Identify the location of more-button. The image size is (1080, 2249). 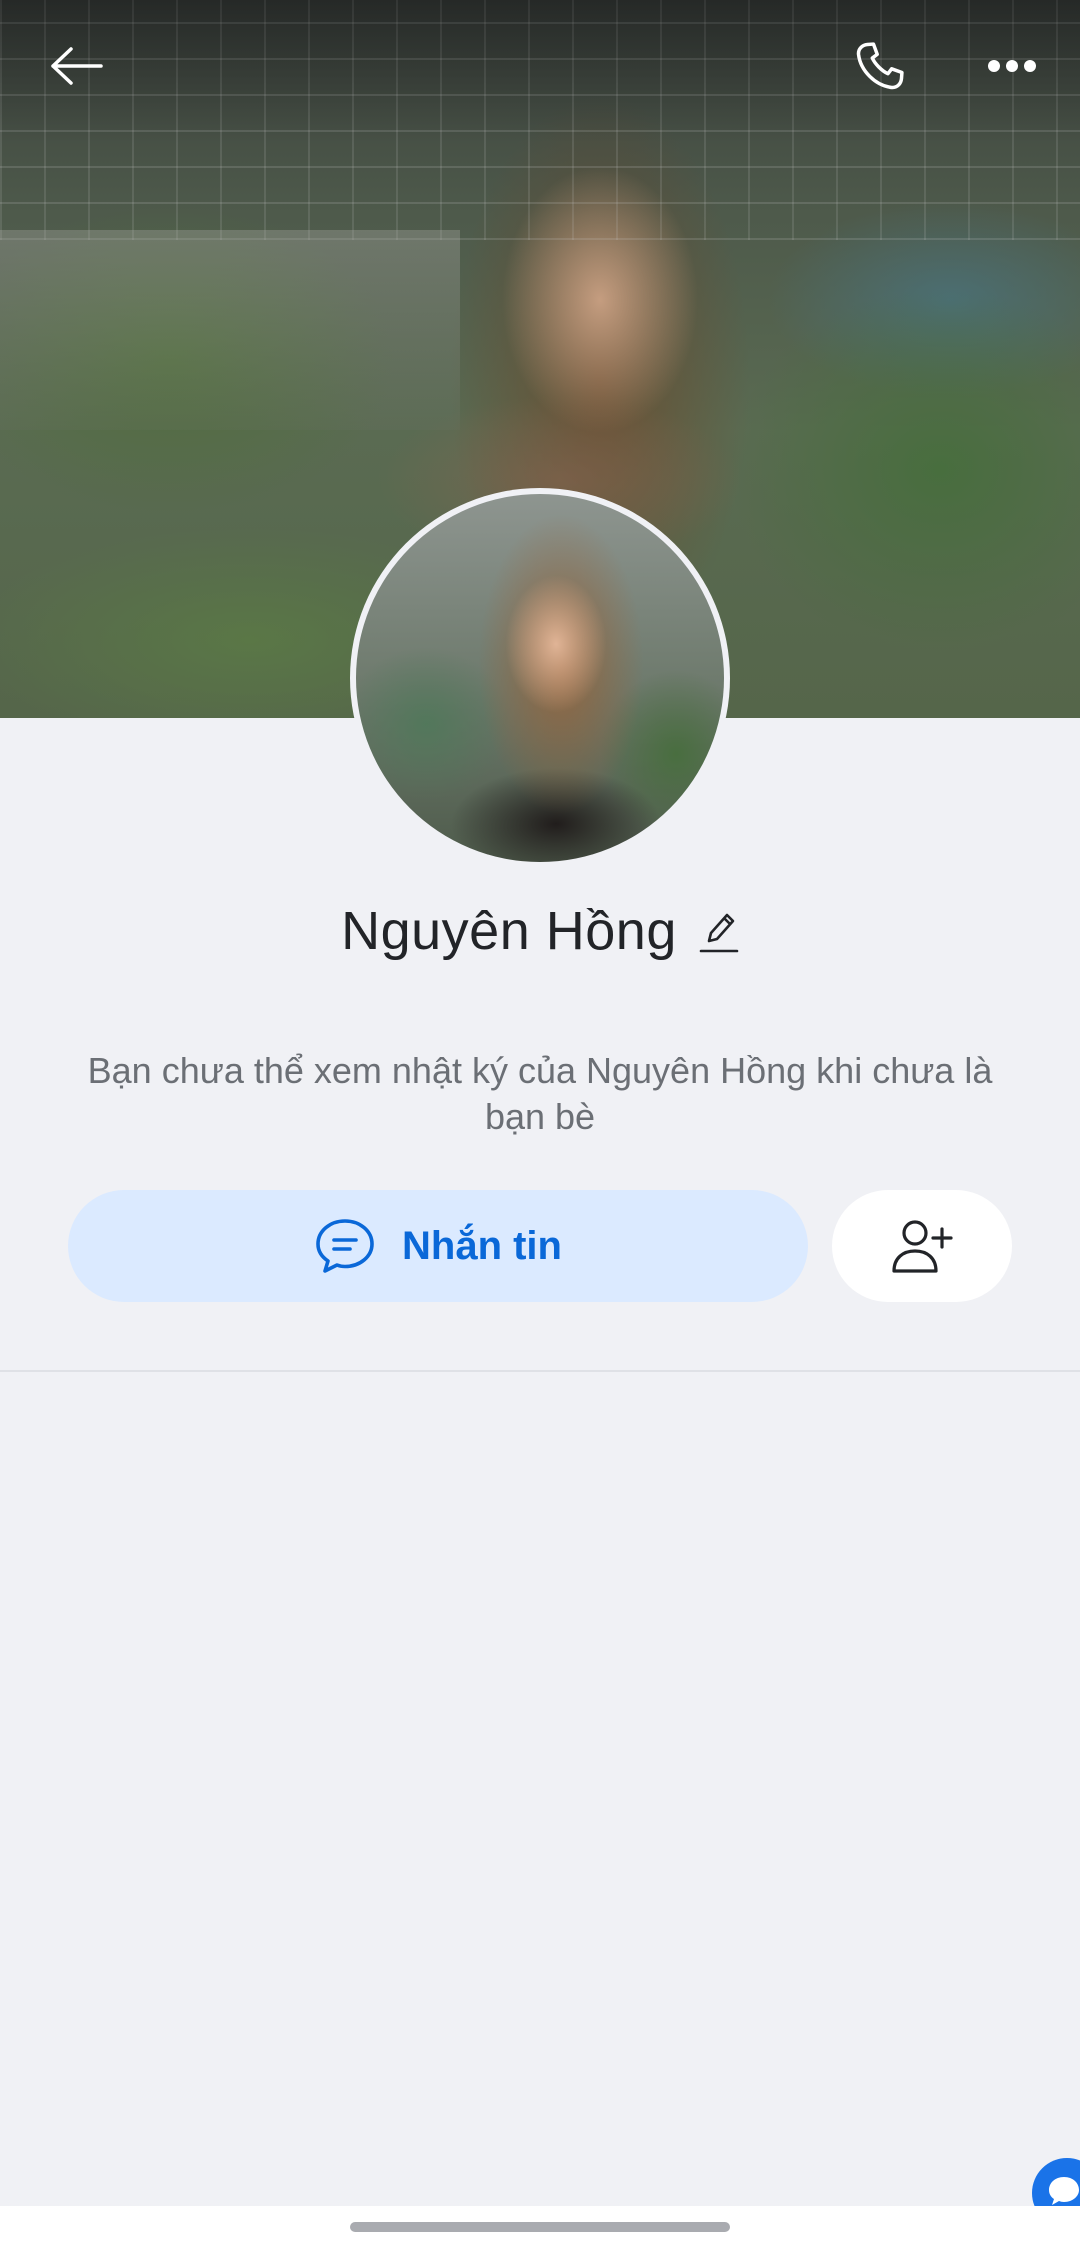
(1012, 66).